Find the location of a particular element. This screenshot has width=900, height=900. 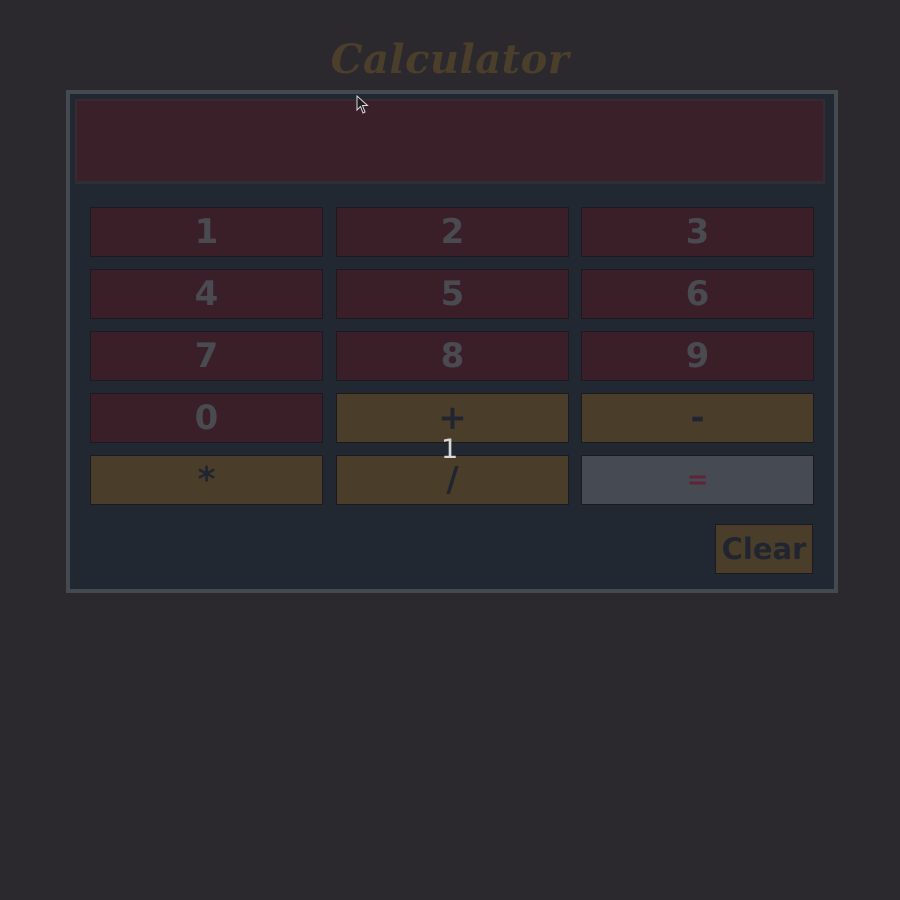

key-multiply: * is located at coordinates (206, 480).